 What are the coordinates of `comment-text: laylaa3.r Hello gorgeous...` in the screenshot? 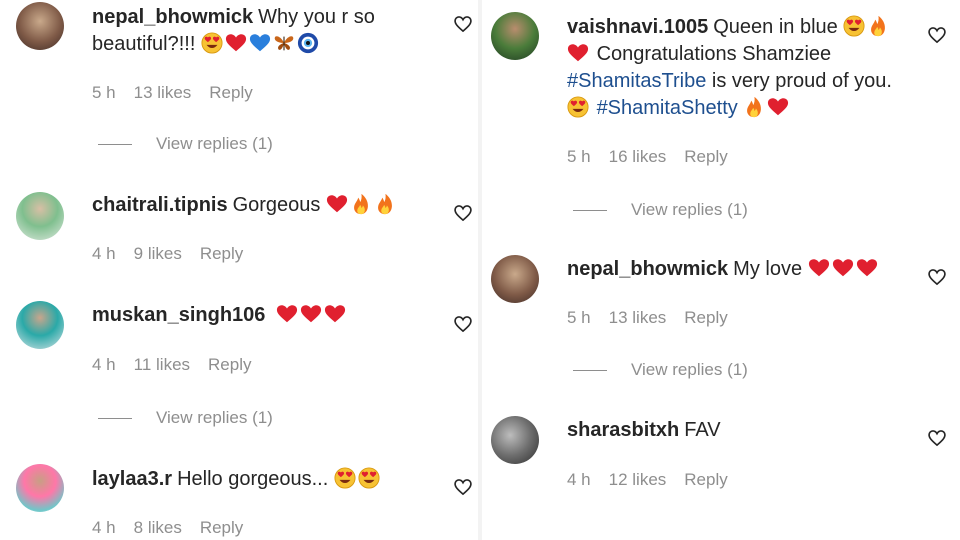 It's located at (262, 479).